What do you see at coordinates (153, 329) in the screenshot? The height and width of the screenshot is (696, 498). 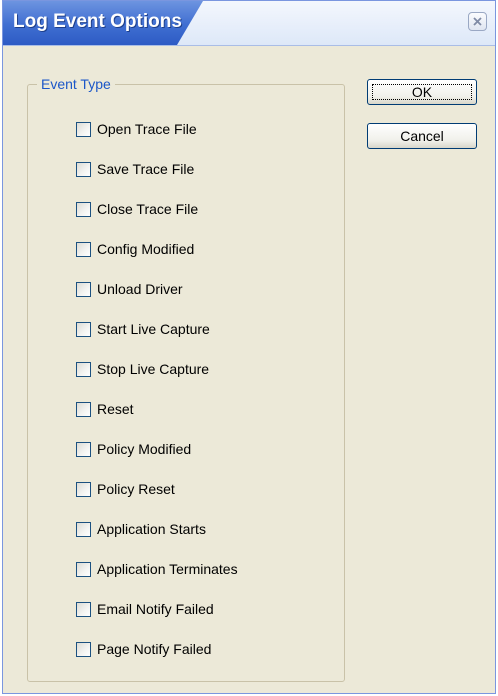 I see `checkbox-label: Start Live Capture` at bounding box center [153, 329].